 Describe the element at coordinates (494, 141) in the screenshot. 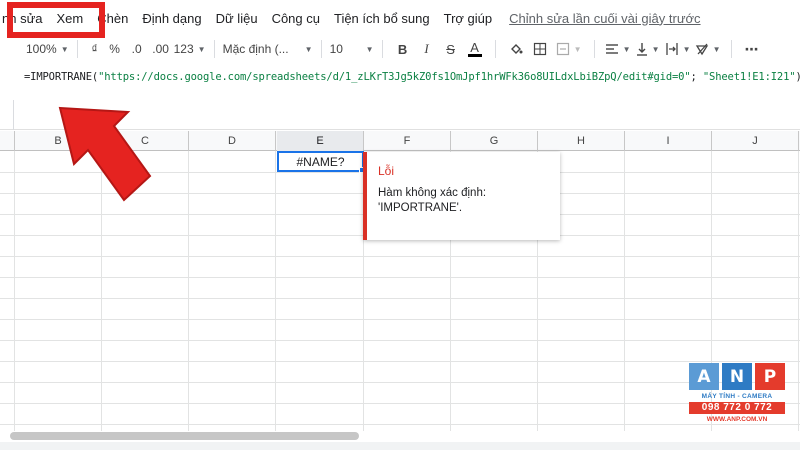

I see `column-header-g: G` at that location.